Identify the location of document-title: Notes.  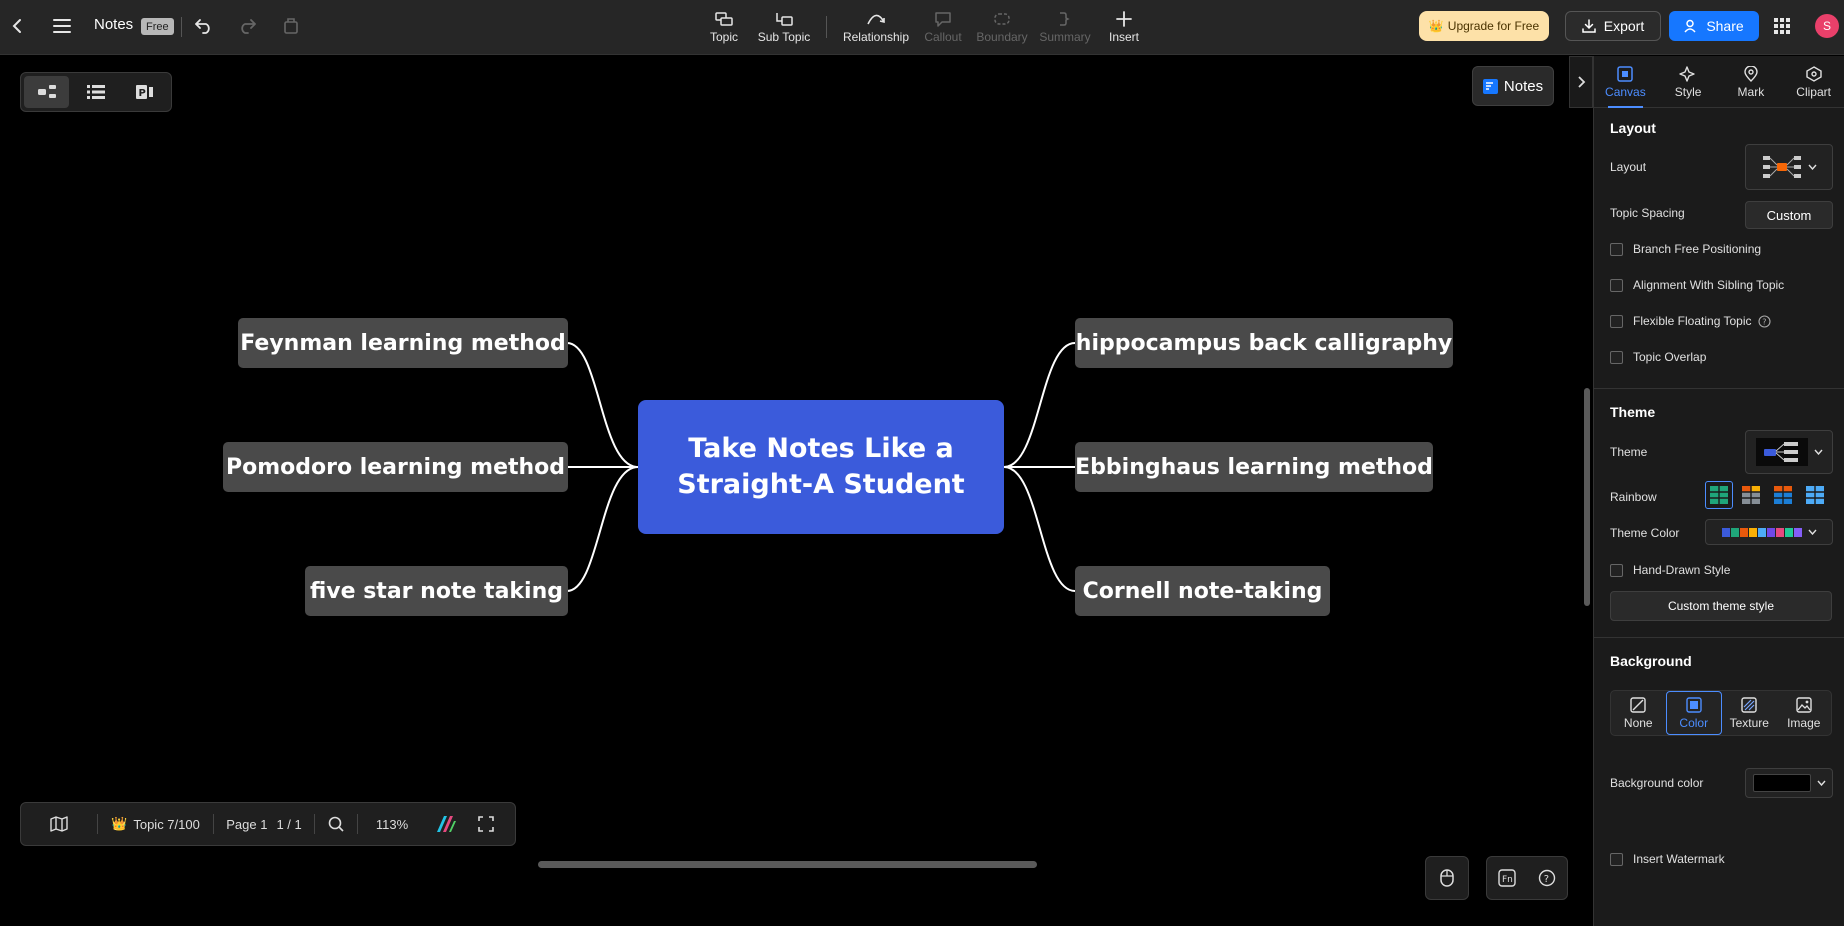
(113, 24).